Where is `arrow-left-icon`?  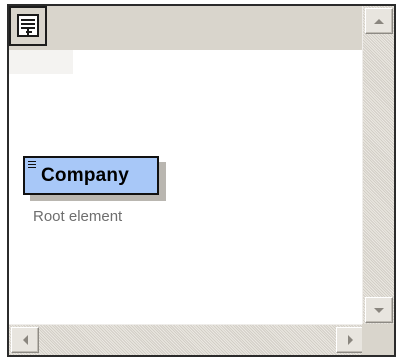 arrow-left-icon is located at coordinates (25, 340).